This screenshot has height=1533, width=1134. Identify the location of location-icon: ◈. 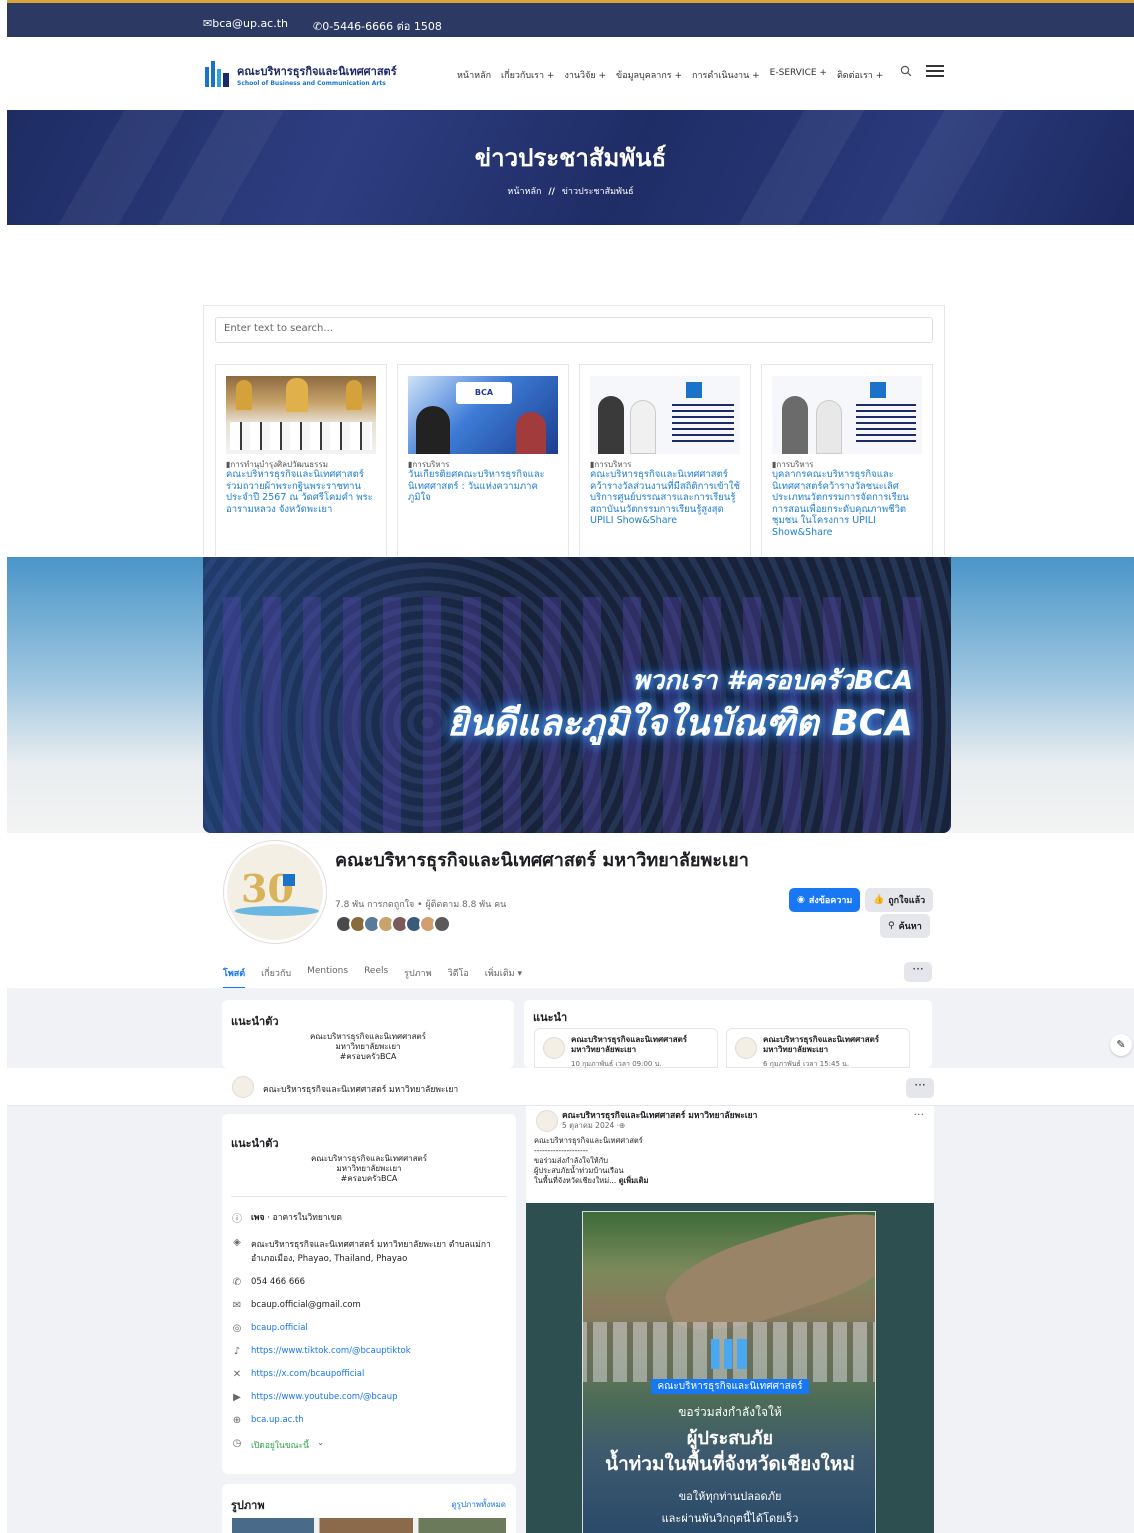
(237, 1242).